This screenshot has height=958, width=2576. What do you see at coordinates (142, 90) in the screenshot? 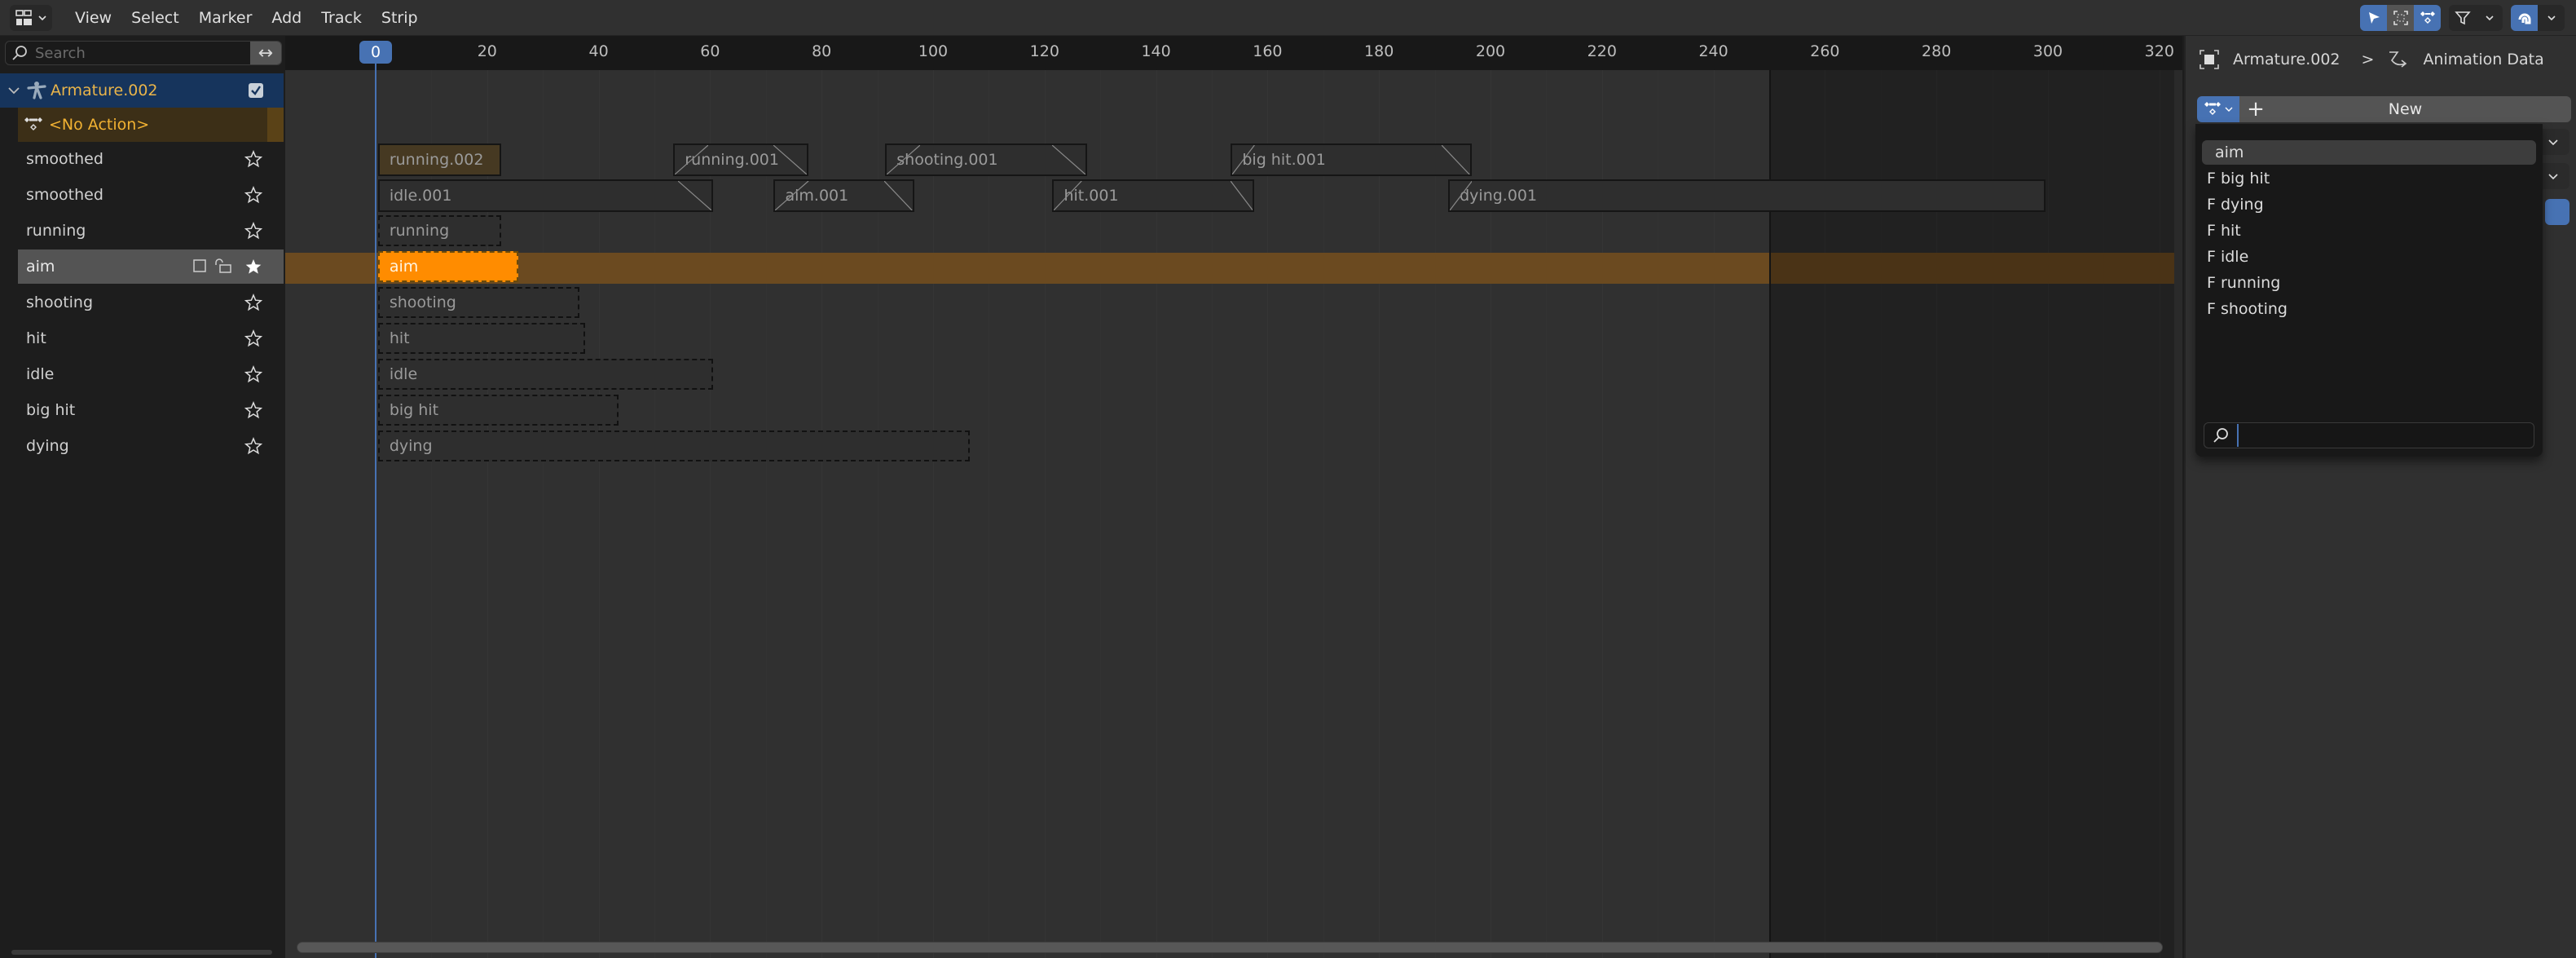
I see `channel-object-row: Armature.002` at bounding box center [142, 90].